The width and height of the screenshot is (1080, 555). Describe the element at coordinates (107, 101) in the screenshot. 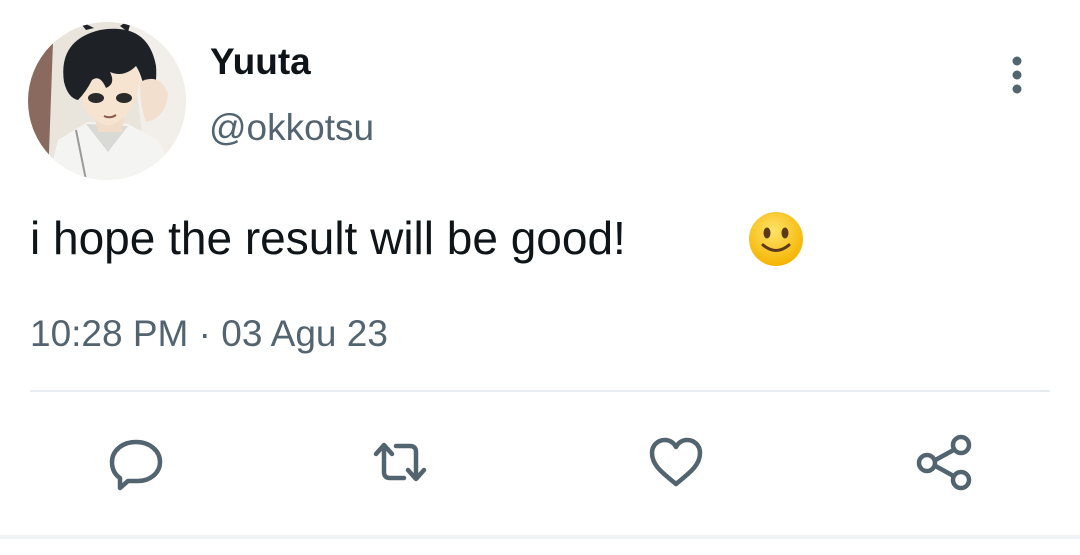

I see `avatar` at that location.